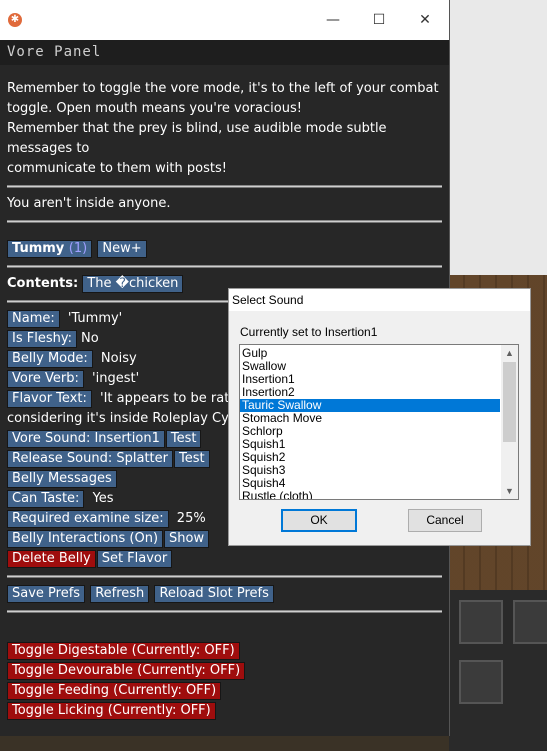  Describe the element at coordinates (33, 319) in the screenshot. I see `name-button: Name:` at that location.